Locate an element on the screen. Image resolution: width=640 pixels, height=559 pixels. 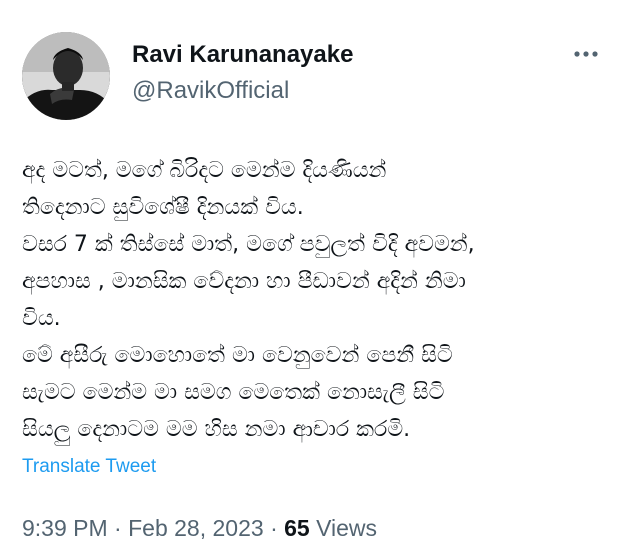
author-display-name: Ravi Karunanayake is located at coordinates (242, 55).